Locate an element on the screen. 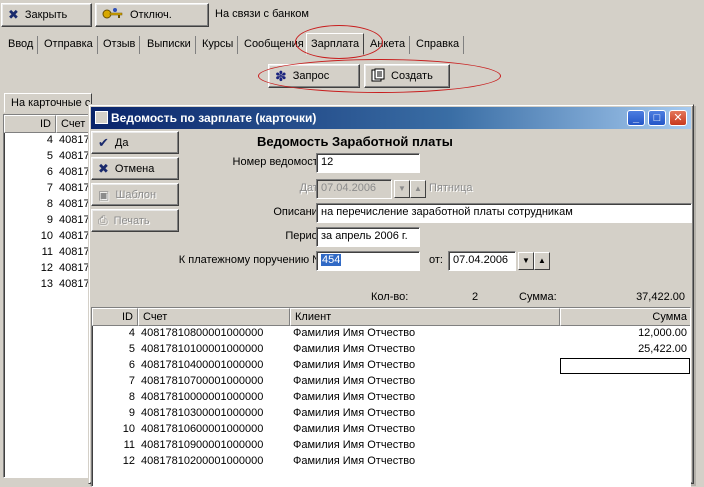  back-row-id: 9 is located at coordinates (49, 220).